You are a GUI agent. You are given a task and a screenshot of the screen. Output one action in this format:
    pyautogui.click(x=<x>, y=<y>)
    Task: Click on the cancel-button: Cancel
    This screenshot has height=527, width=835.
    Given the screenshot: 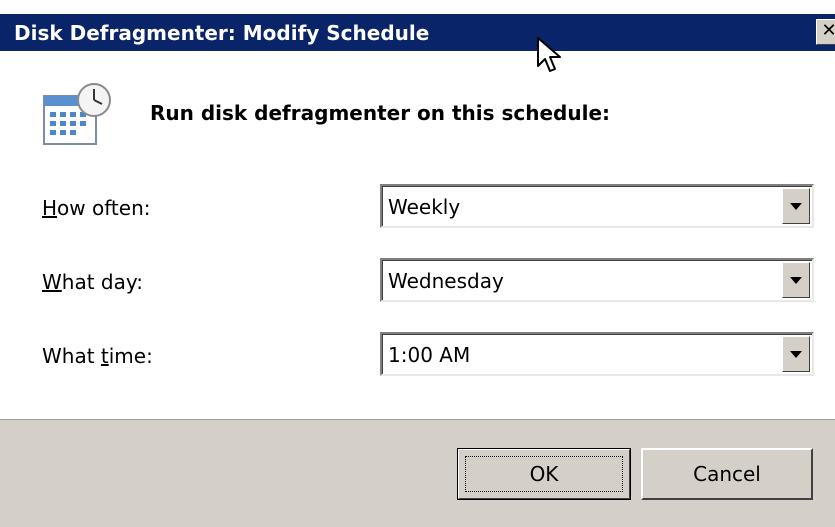 What is the action you would take?
    pyautogui.click(x=727, y=474)
    